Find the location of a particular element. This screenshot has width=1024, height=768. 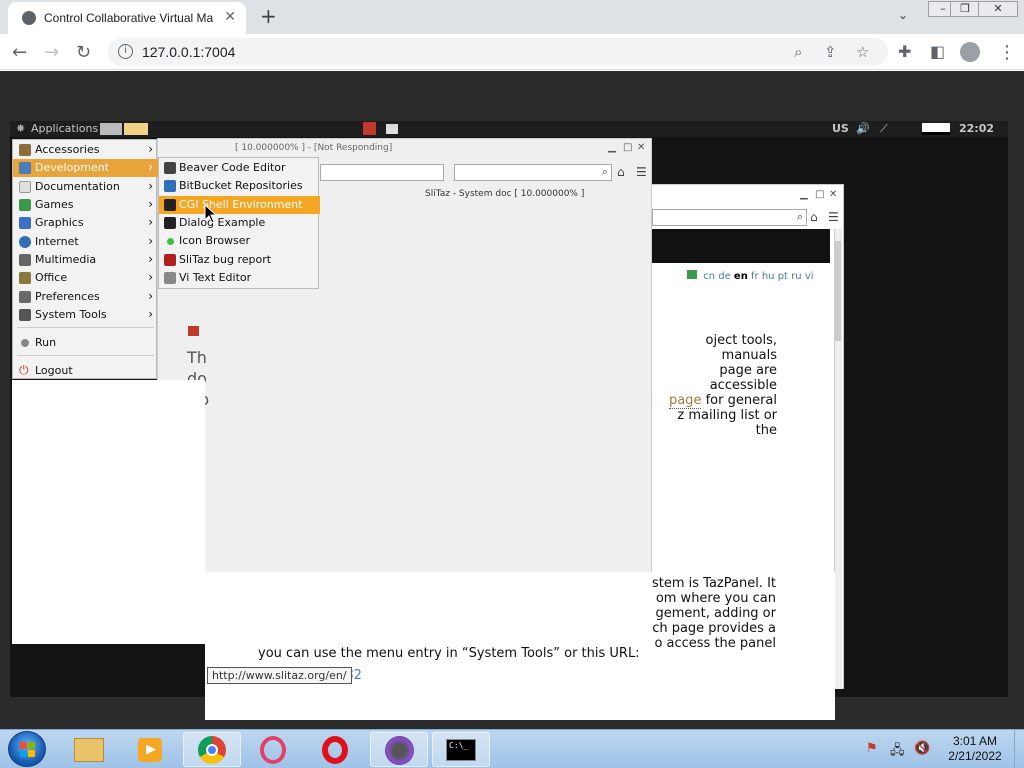

menu-item-accessories: Accessories › is located at coordinates (85, 150).